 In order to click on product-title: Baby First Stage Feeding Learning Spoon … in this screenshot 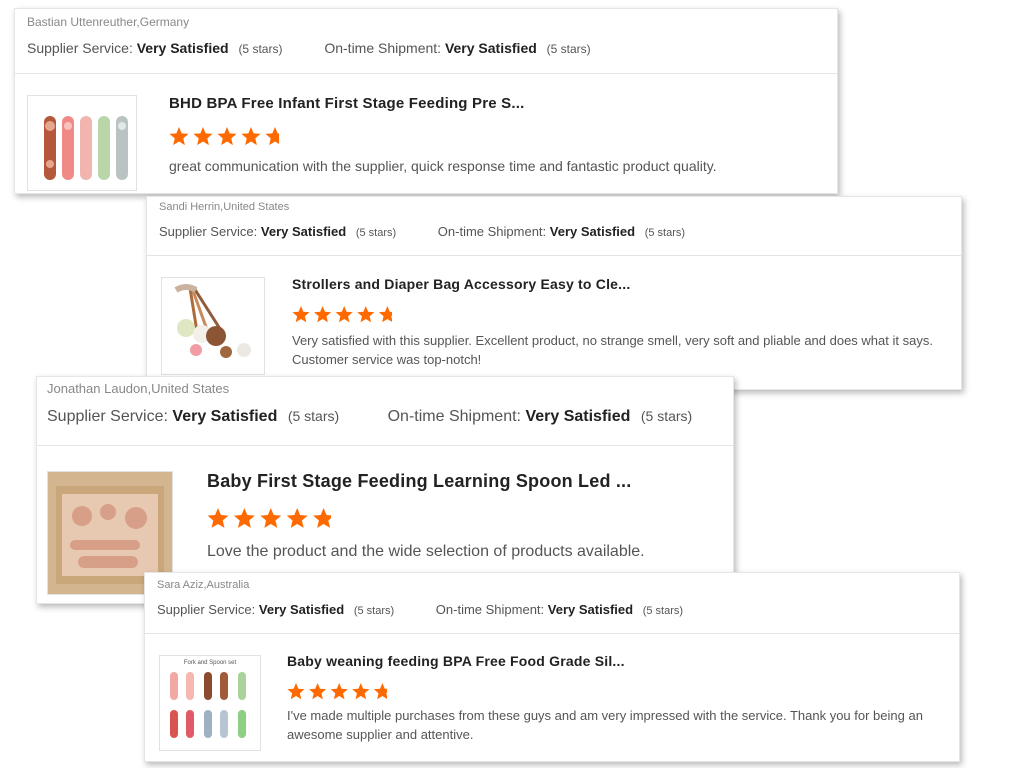, I will do `click(419, 481)`.